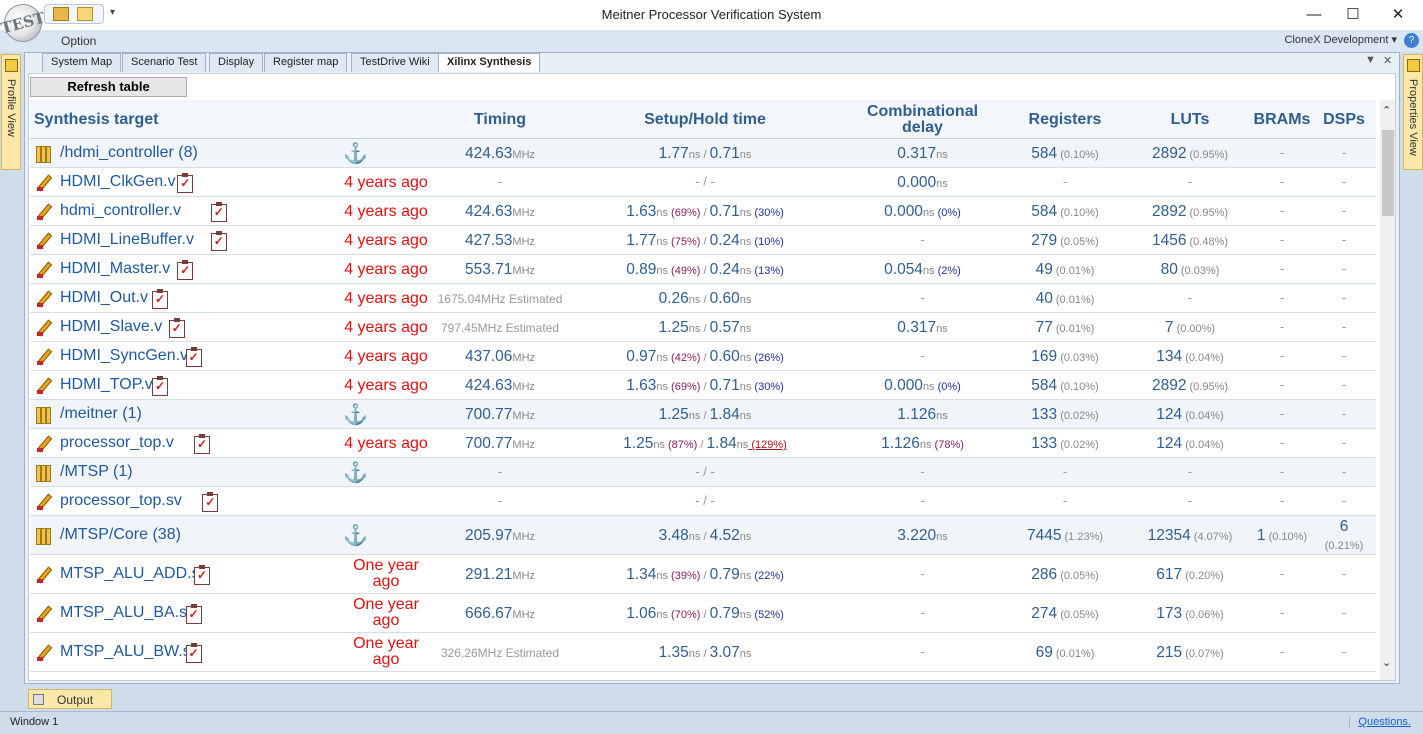 This screenshot has width=1423, height=734. Describe the element at coordinates (75, 700) in the screenshot. I see `output-label: Output` at that location.